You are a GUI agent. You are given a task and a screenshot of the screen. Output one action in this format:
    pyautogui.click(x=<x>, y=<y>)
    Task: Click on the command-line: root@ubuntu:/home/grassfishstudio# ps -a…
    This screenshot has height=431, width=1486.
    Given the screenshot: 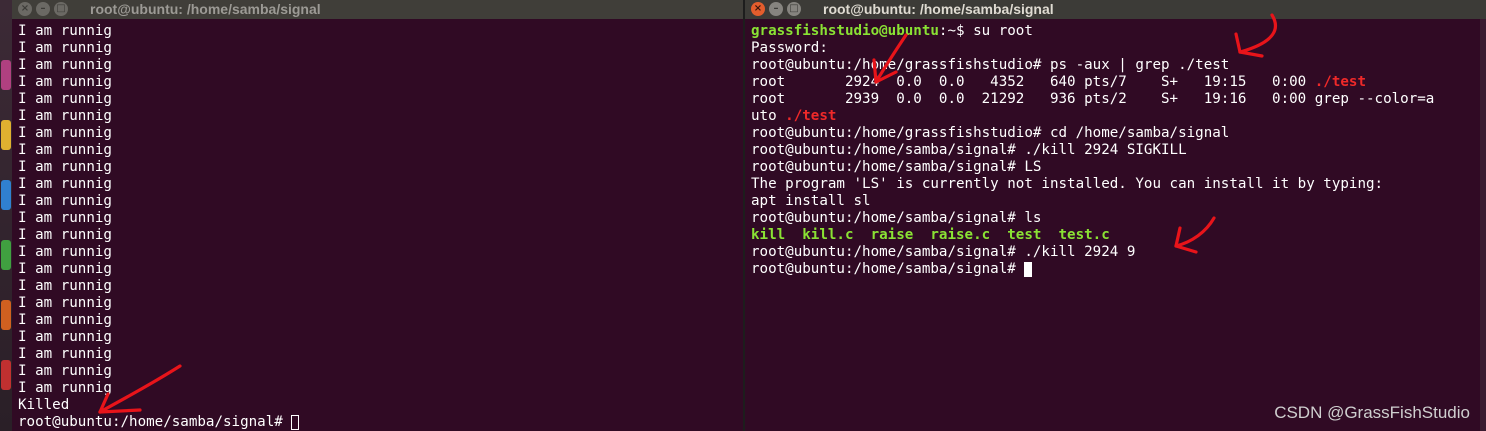 What is the action you would take?
    pyautogui.click(x=990, y=65)
    